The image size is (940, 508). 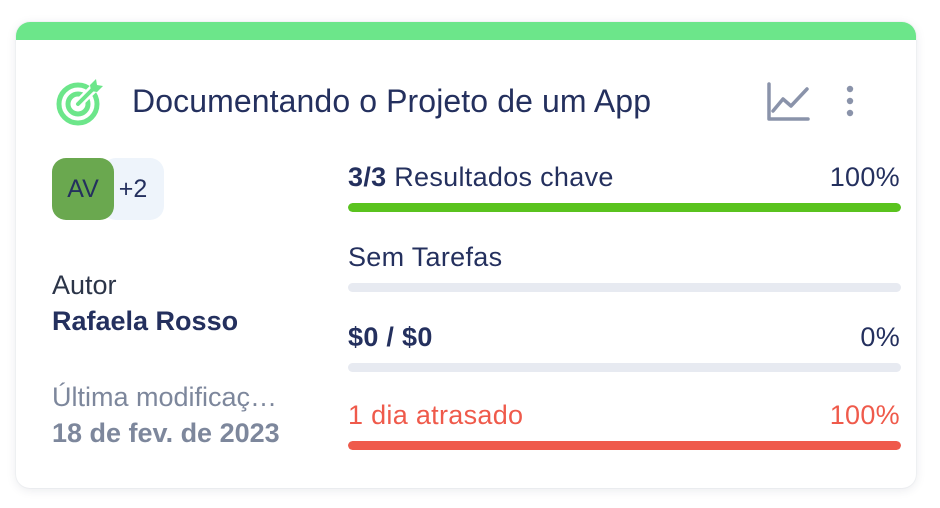 I want to click on last-modified-date: 18 de fev. de 2023, so click(x=166, y=433).